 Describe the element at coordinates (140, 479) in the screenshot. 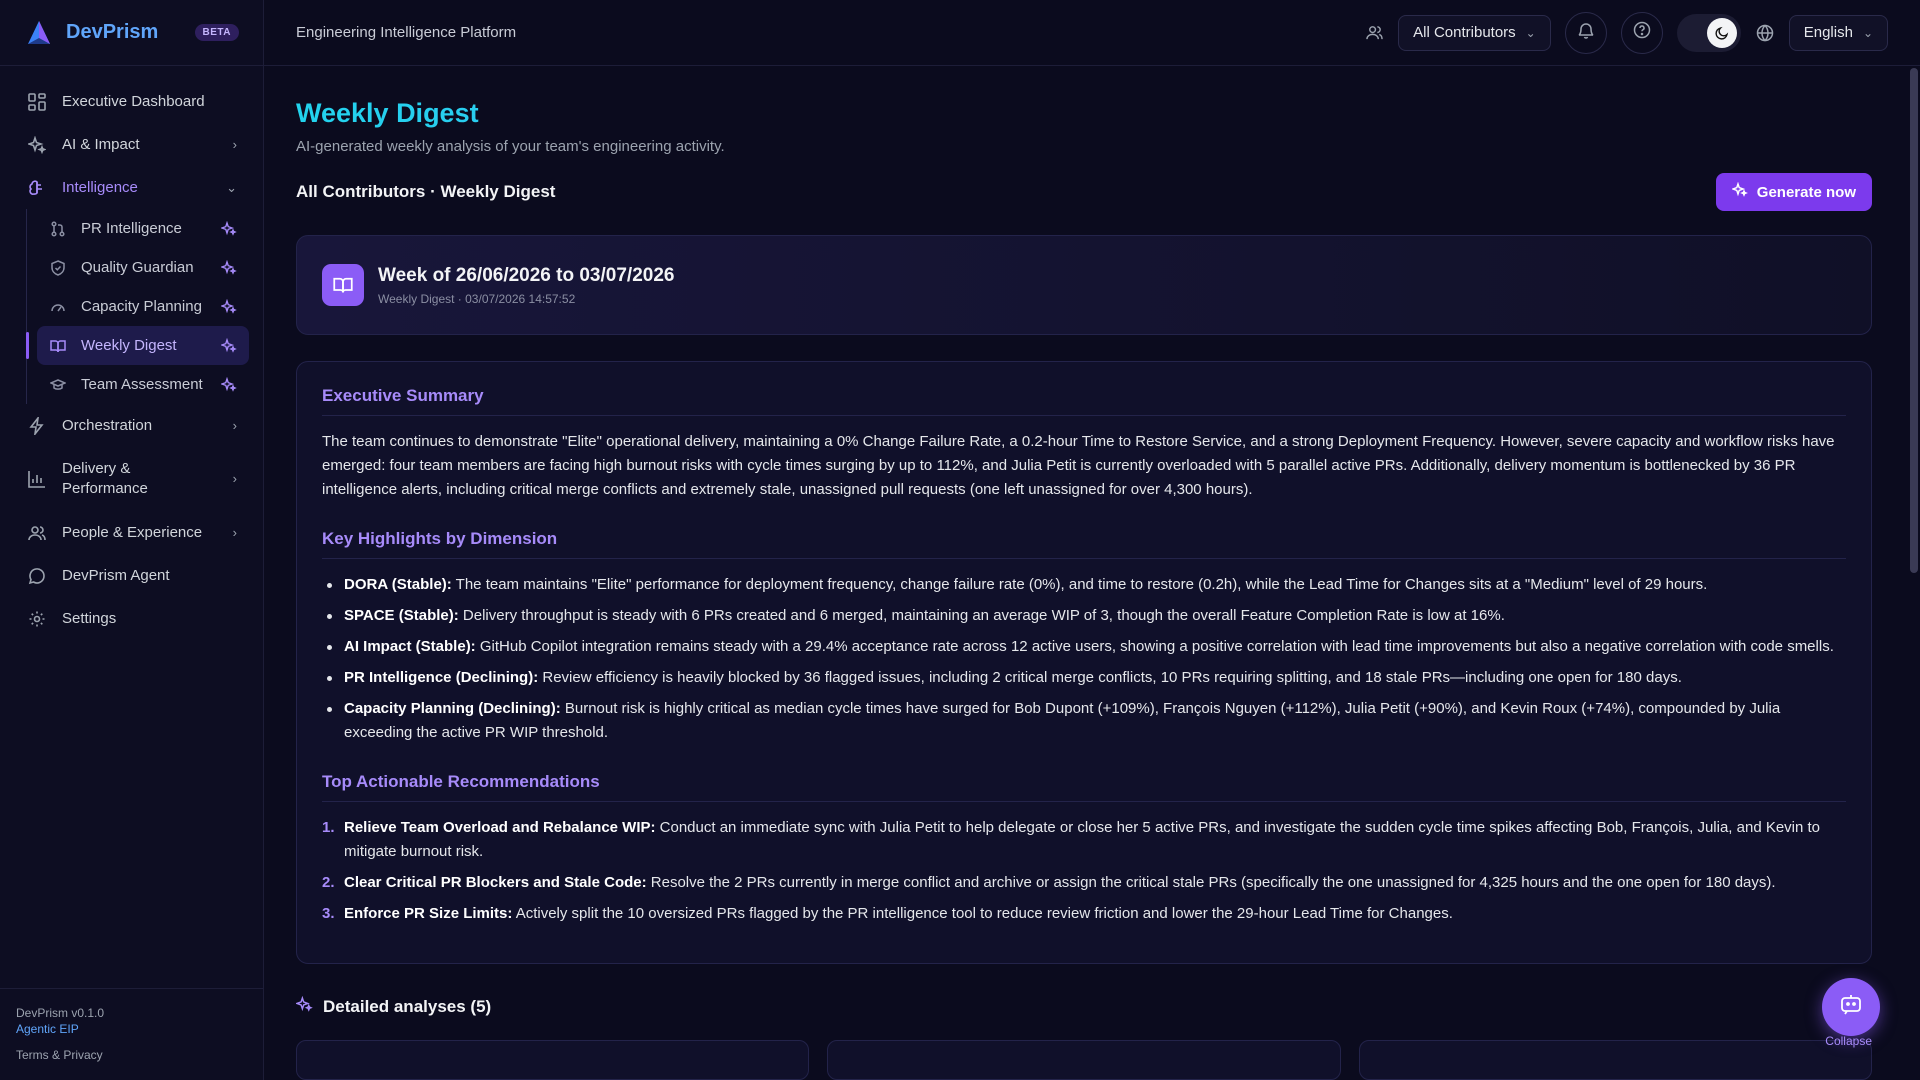

I see `sidebar-item-label: Delivery & Performance` at that location.